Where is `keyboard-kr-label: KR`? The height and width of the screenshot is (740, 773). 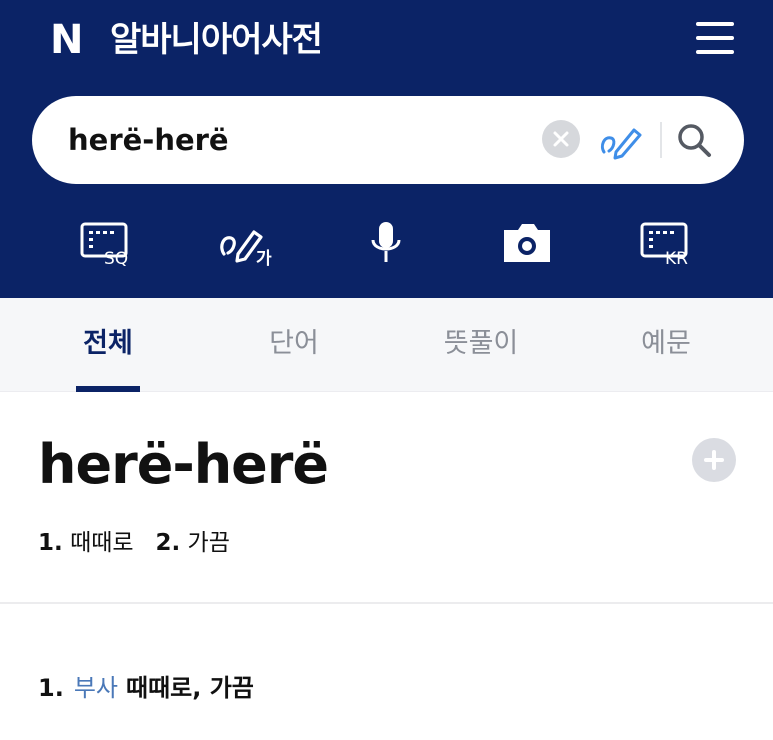 keyboard-kr-label: KR is located at coordinates (676, 259).